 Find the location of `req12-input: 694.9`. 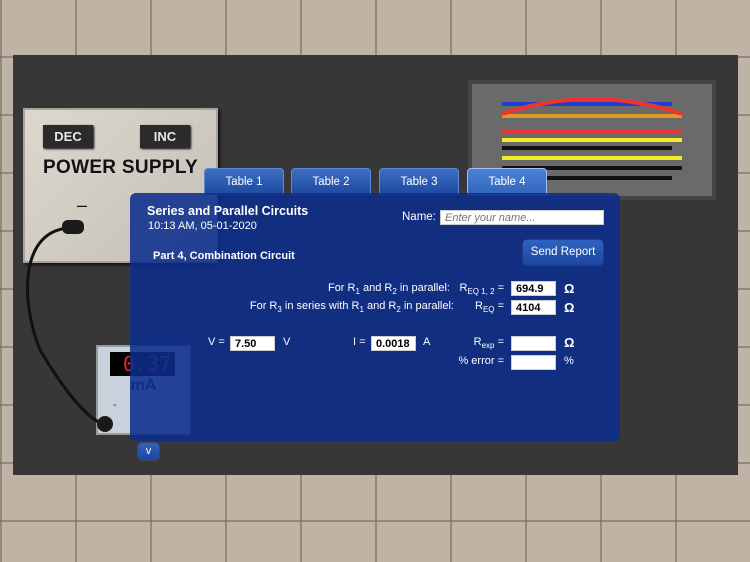

req12-input: 694.9 is located at coordinates (533, 288).